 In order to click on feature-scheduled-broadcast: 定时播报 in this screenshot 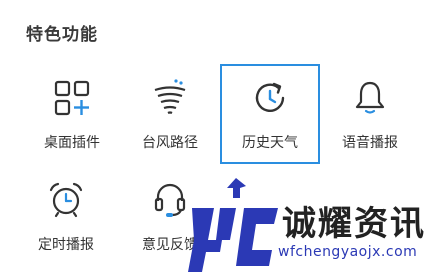, I will do `click(66, 216)`.